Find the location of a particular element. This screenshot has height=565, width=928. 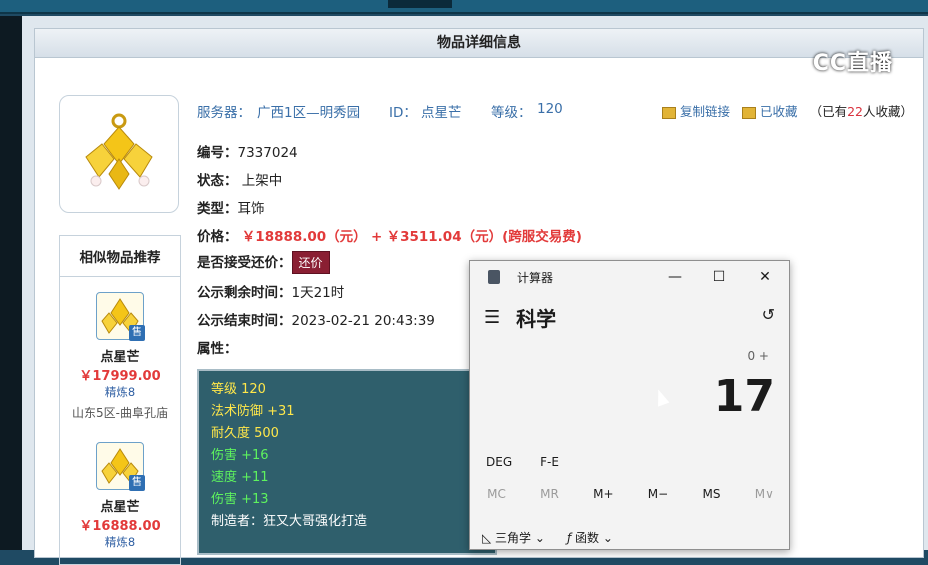

attribute-line: 制造者：狂又大哥强化打造 is located at coordinates (289, 521).